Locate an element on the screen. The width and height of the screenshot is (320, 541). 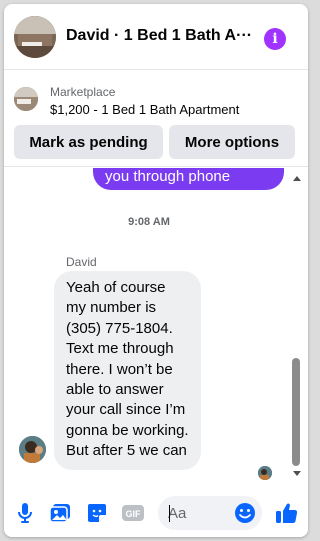
listing-source: Marketplace is located at coordinates (83, 92).